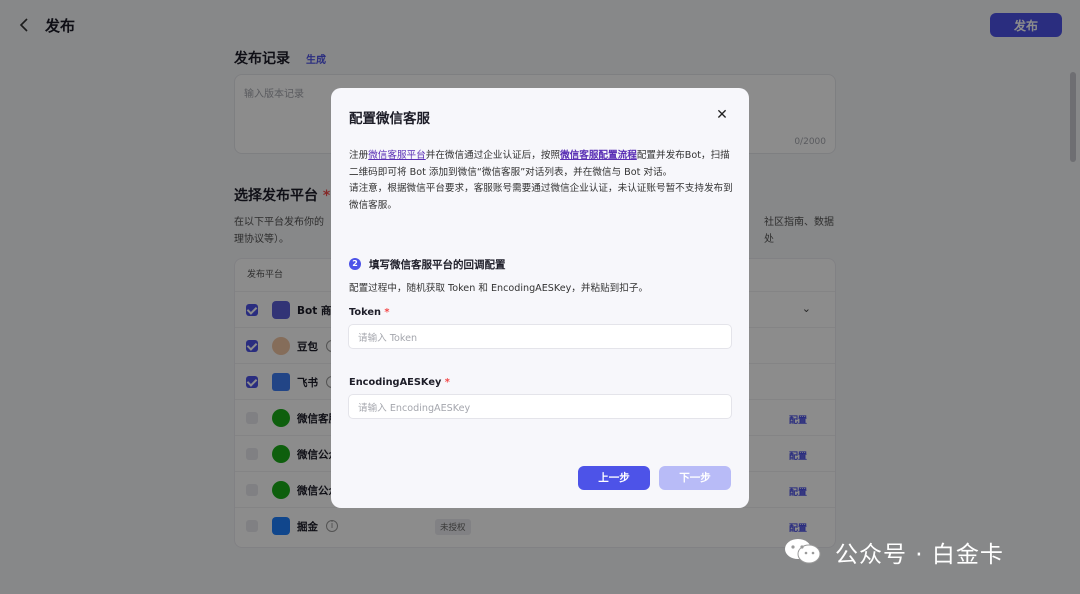 The width and height of the screenshot is (1080, 594). I want to click on aes-key-input: 请输入 EncodingAESKey, so click(540, 406).